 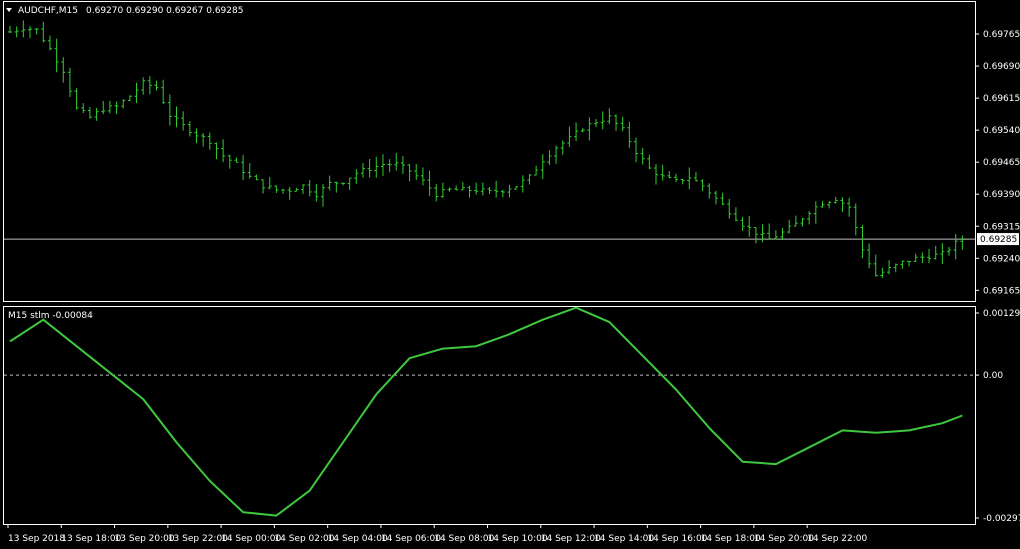 I want to click on time-tick-label: 14 Sep 18:00, so click(x=731, y=539).